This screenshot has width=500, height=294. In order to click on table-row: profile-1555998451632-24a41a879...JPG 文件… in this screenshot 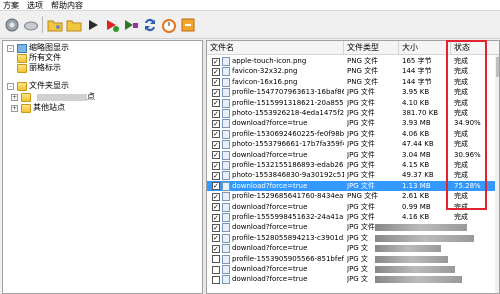, I will do `click(351, 217)`.